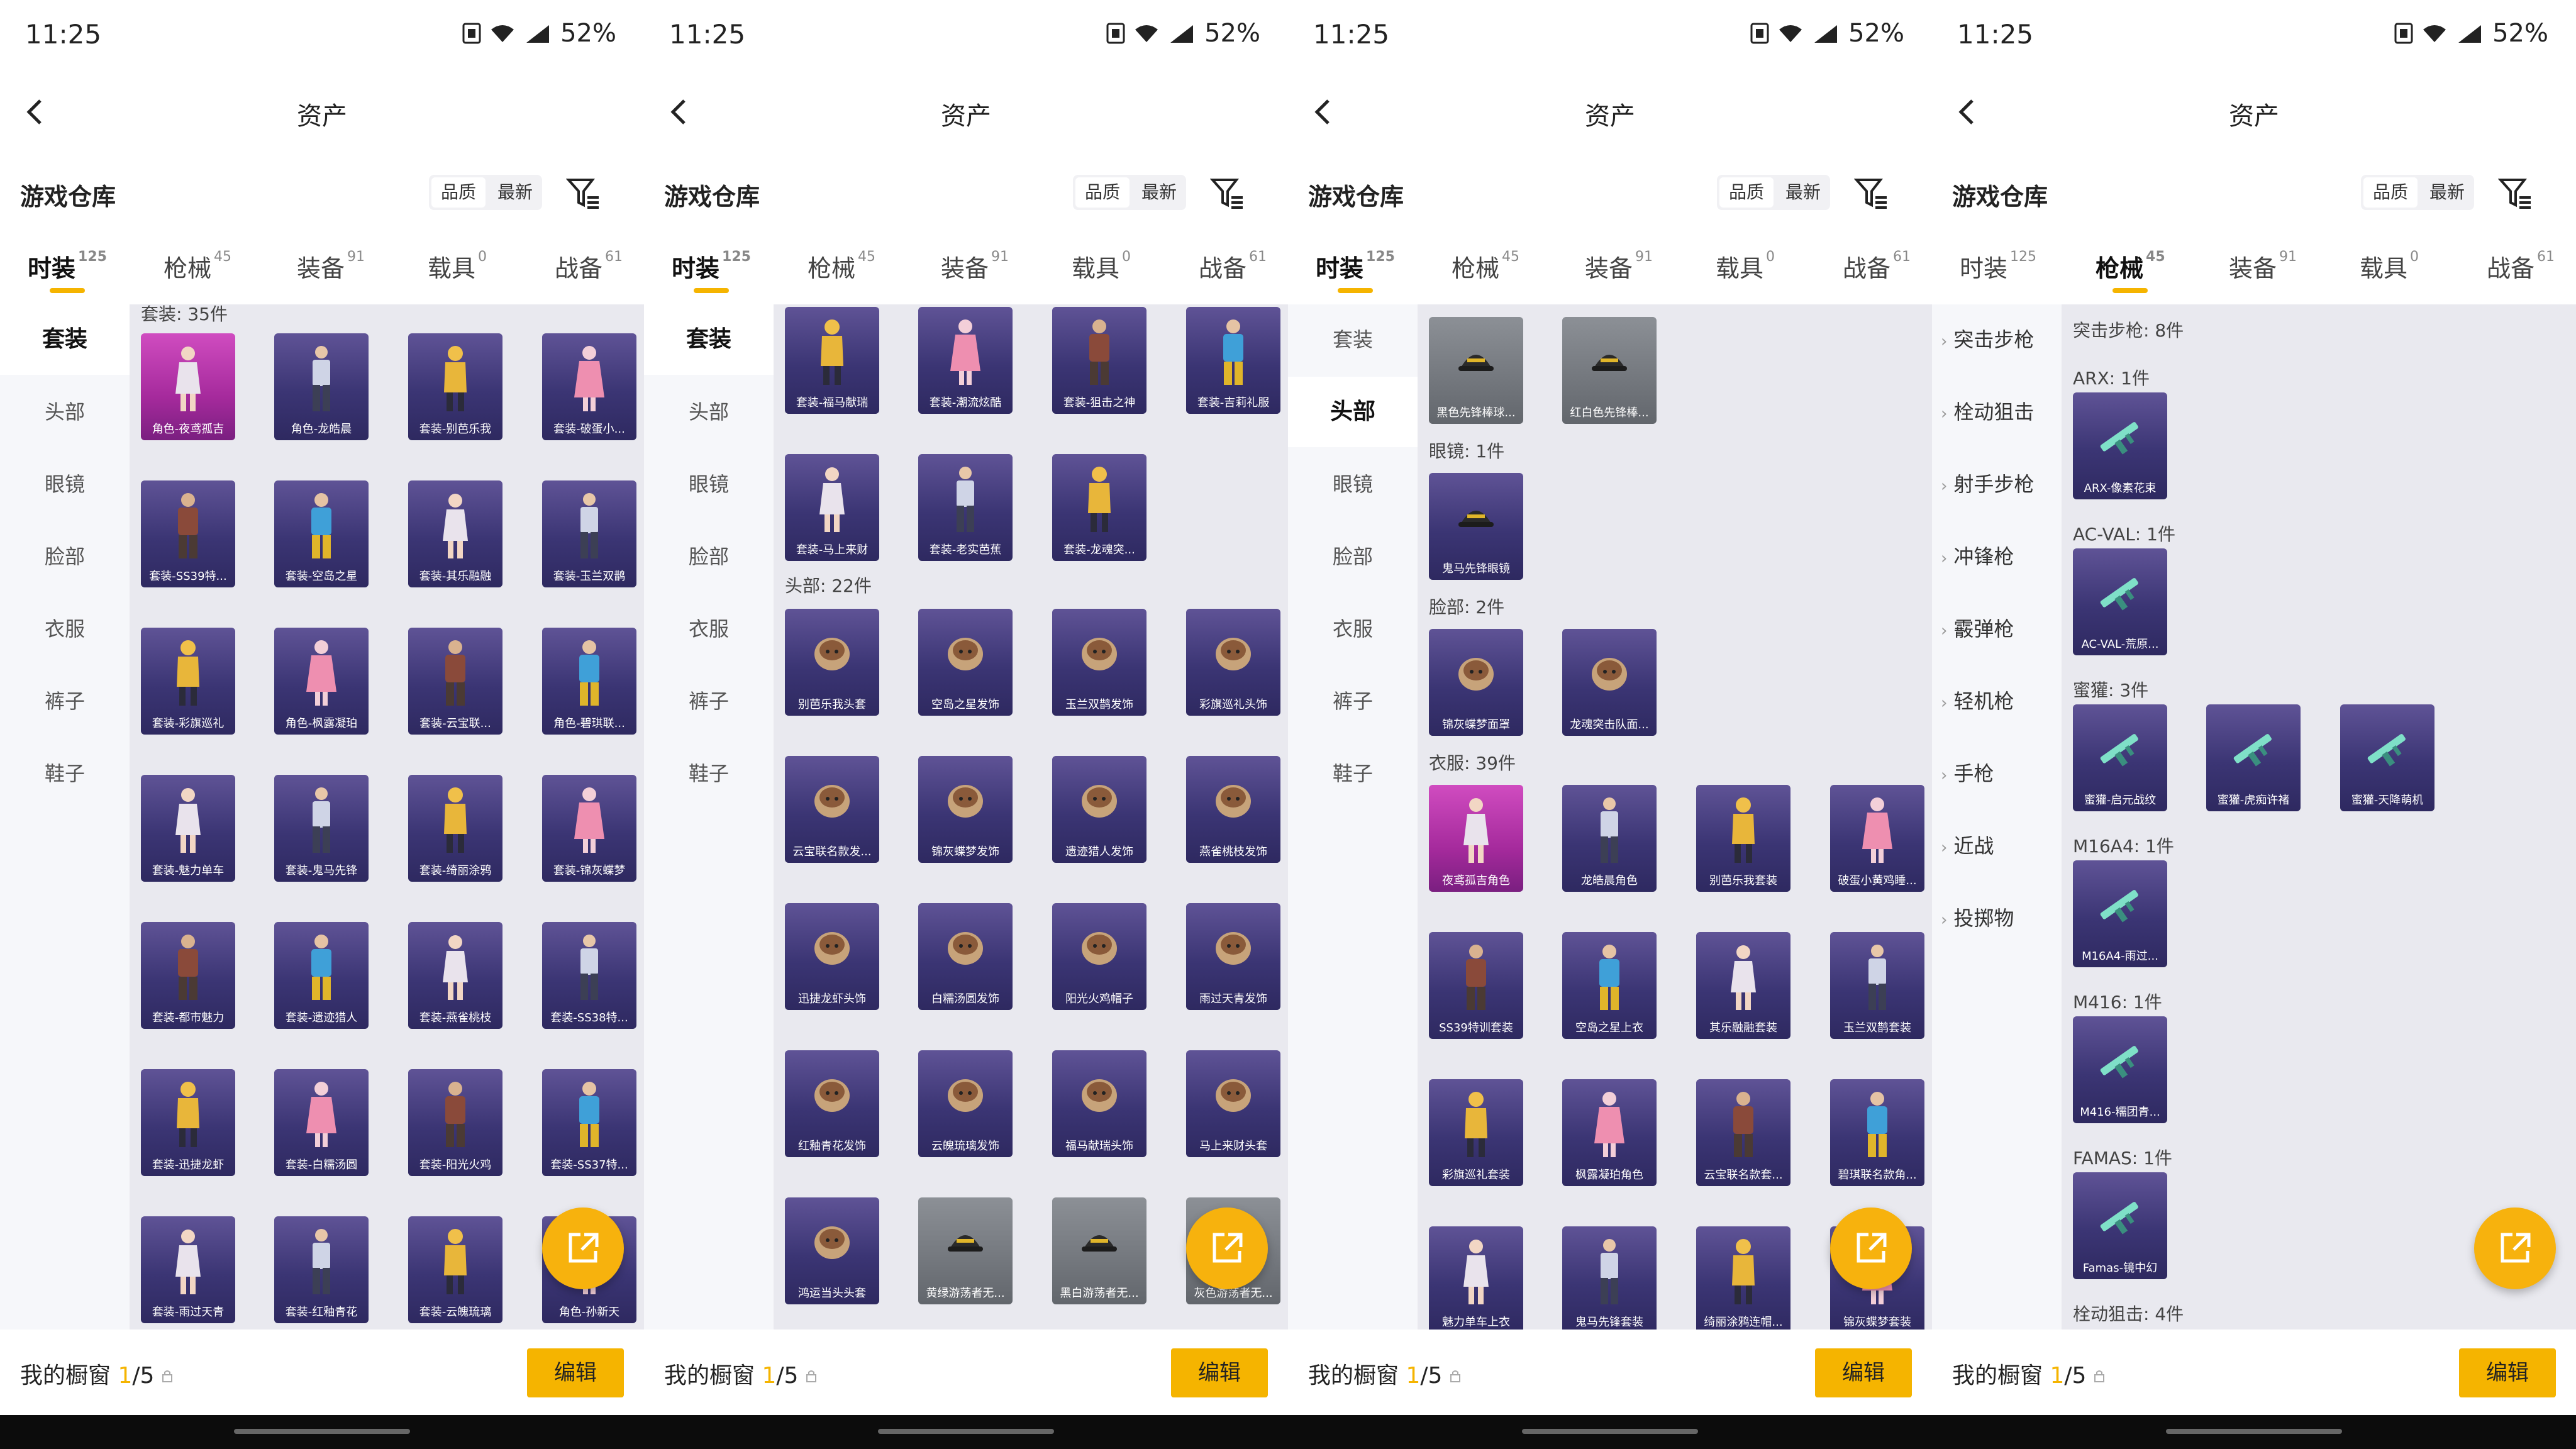  I want to click on item-card: 迅捷龙虾头饰, so click(832, 956).